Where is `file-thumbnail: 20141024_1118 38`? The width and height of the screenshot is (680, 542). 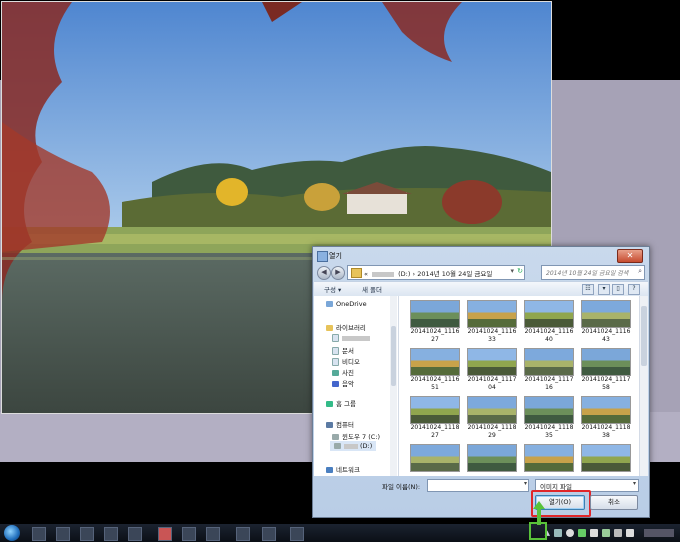 file-thumbnail: 20141024_1118 38 is located at coordinates (606, 418).